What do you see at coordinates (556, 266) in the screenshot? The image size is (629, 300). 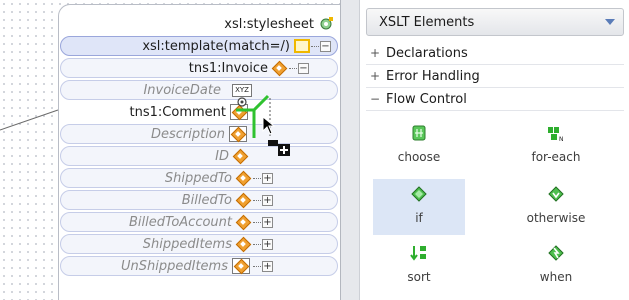 I see `palette-item-when: when` at bounding box center [556, 266].